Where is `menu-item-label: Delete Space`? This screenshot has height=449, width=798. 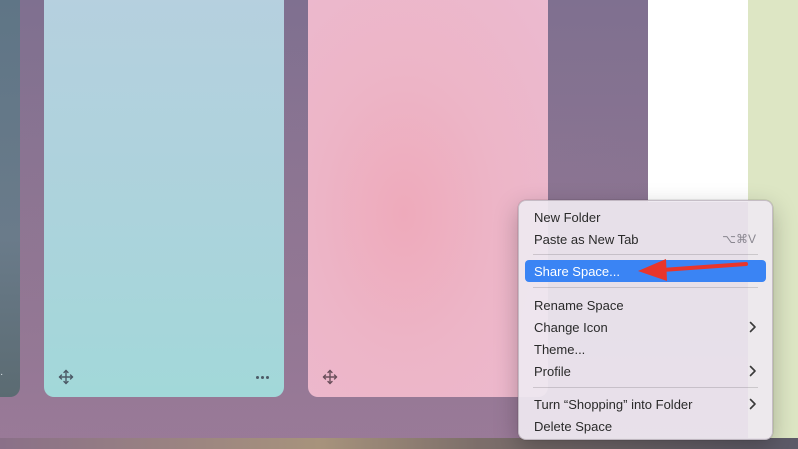 menu-item-label: Delete Space is located at coordinates (573, 426).